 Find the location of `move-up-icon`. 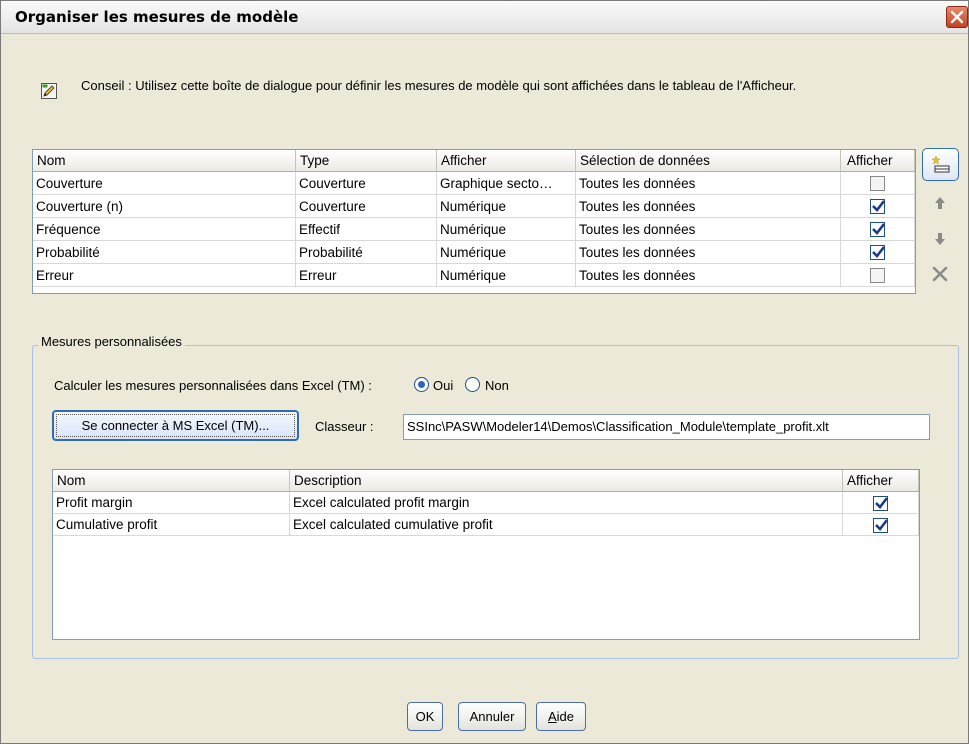

move-up-icon is located at coordinates (940, 203).